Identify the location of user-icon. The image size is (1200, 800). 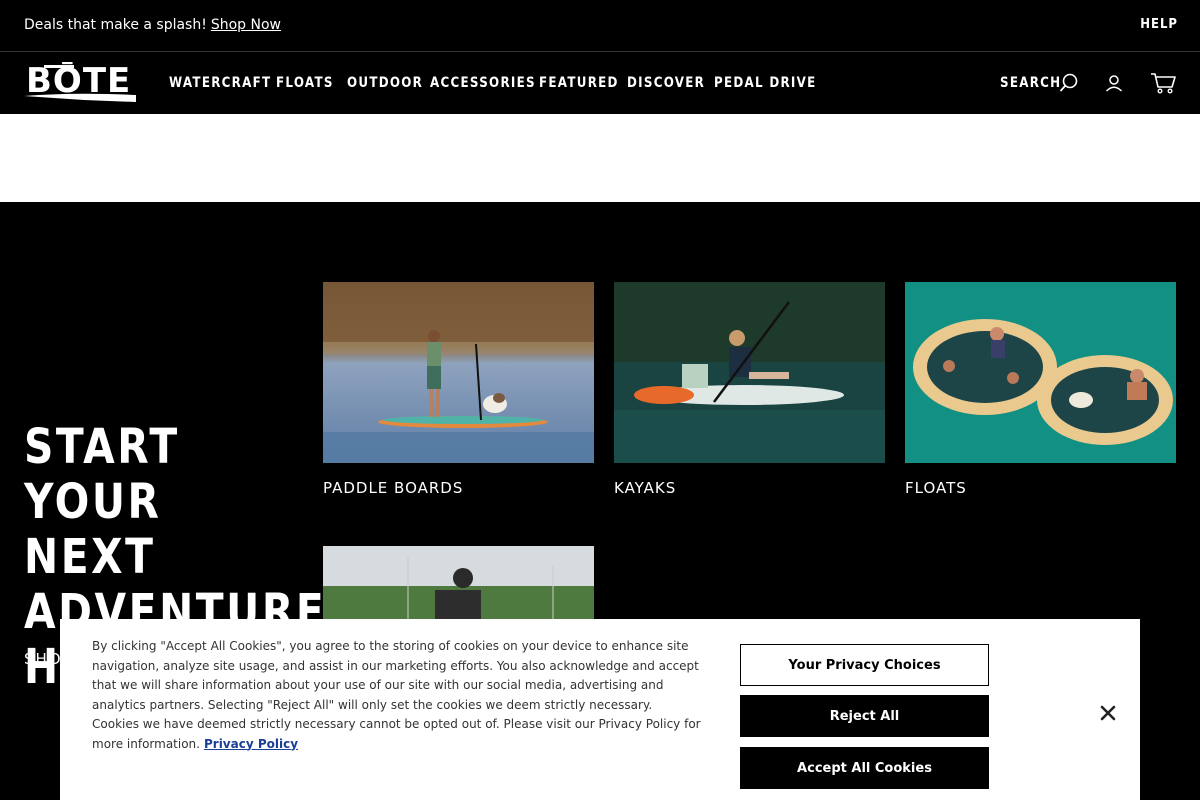
(1114, 83).